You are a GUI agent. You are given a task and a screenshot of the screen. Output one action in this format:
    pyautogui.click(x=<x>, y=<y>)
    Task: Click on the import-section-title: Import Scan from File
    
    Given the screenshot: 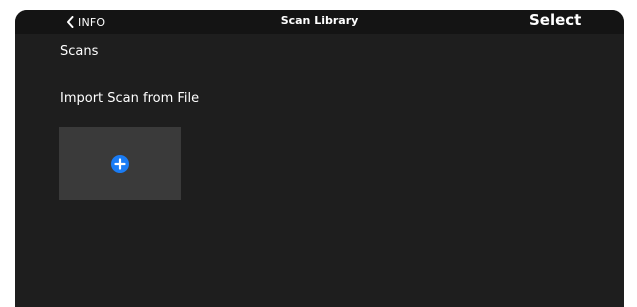 What is the action you would take?
    pyautogui.click(x=130, y=98)
    